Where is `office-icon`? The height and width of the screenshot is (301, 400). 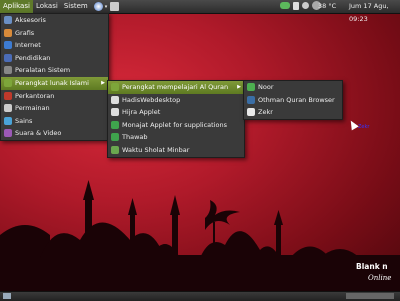 office-icon is located at coordinates (8, 95).